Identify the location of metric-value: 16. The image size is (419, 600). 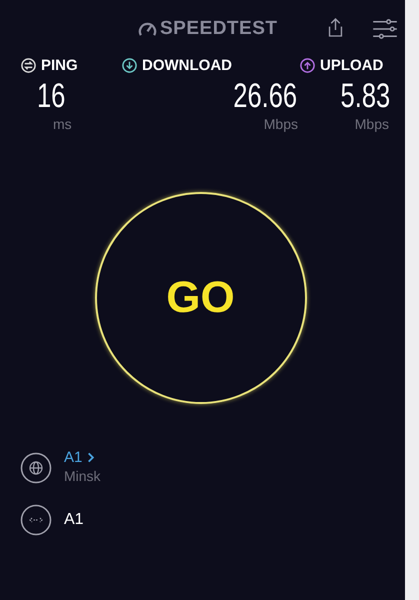
(51, 96).